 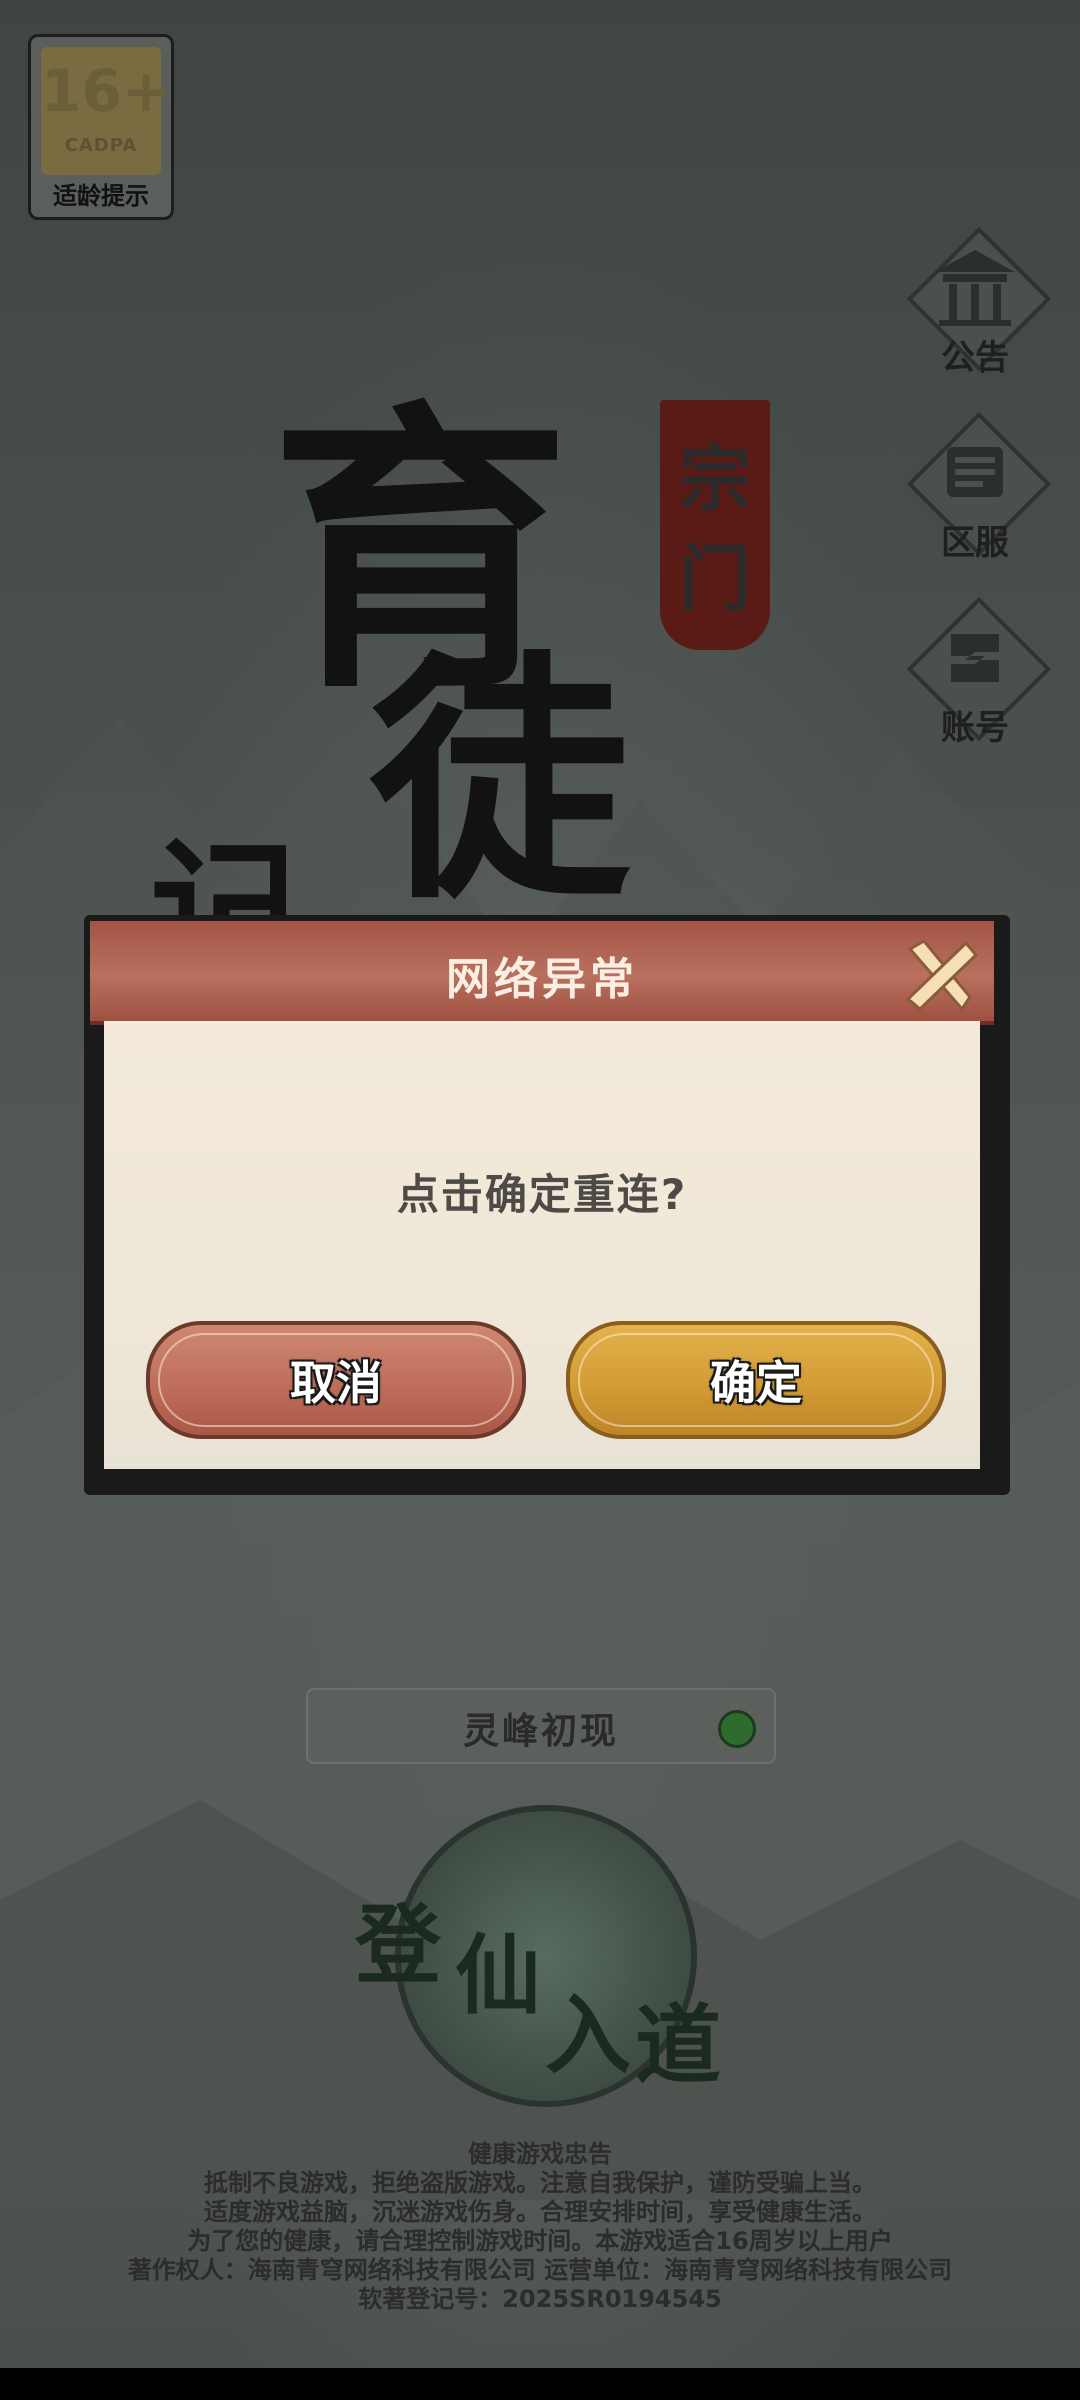 What do you see at coordinates (540, 1731) in the screenshot?
I see `server-name: 灵峰初现` at bounding box center [540, 1731].